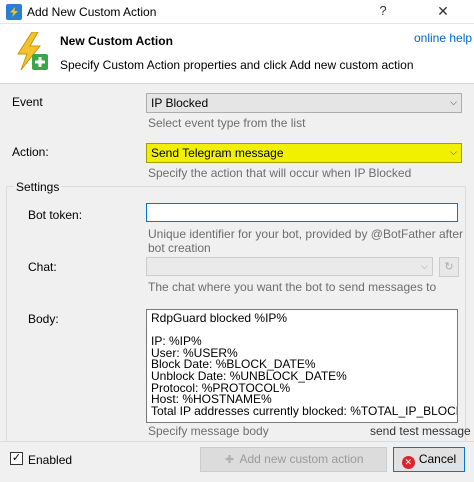  I want to click on refresh-chats-button: ↻, so click(449, 267).